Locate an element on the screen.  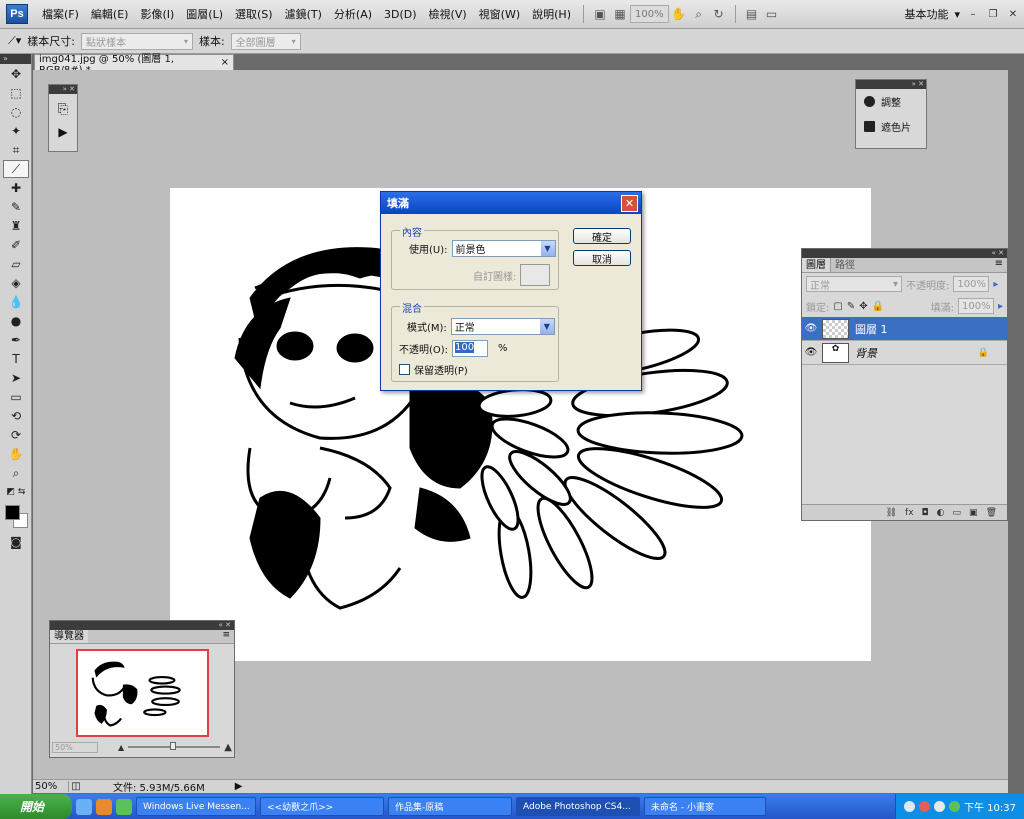
shape-tool-icon: ▭ is located at coordinates (16, 397).